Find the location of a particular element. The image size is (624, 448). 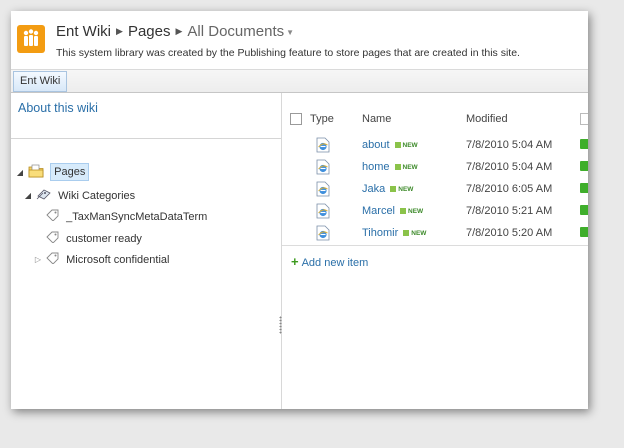

table-row: home NEW 7/8/2010 5:04 AM is located at coordinates (435, 167).